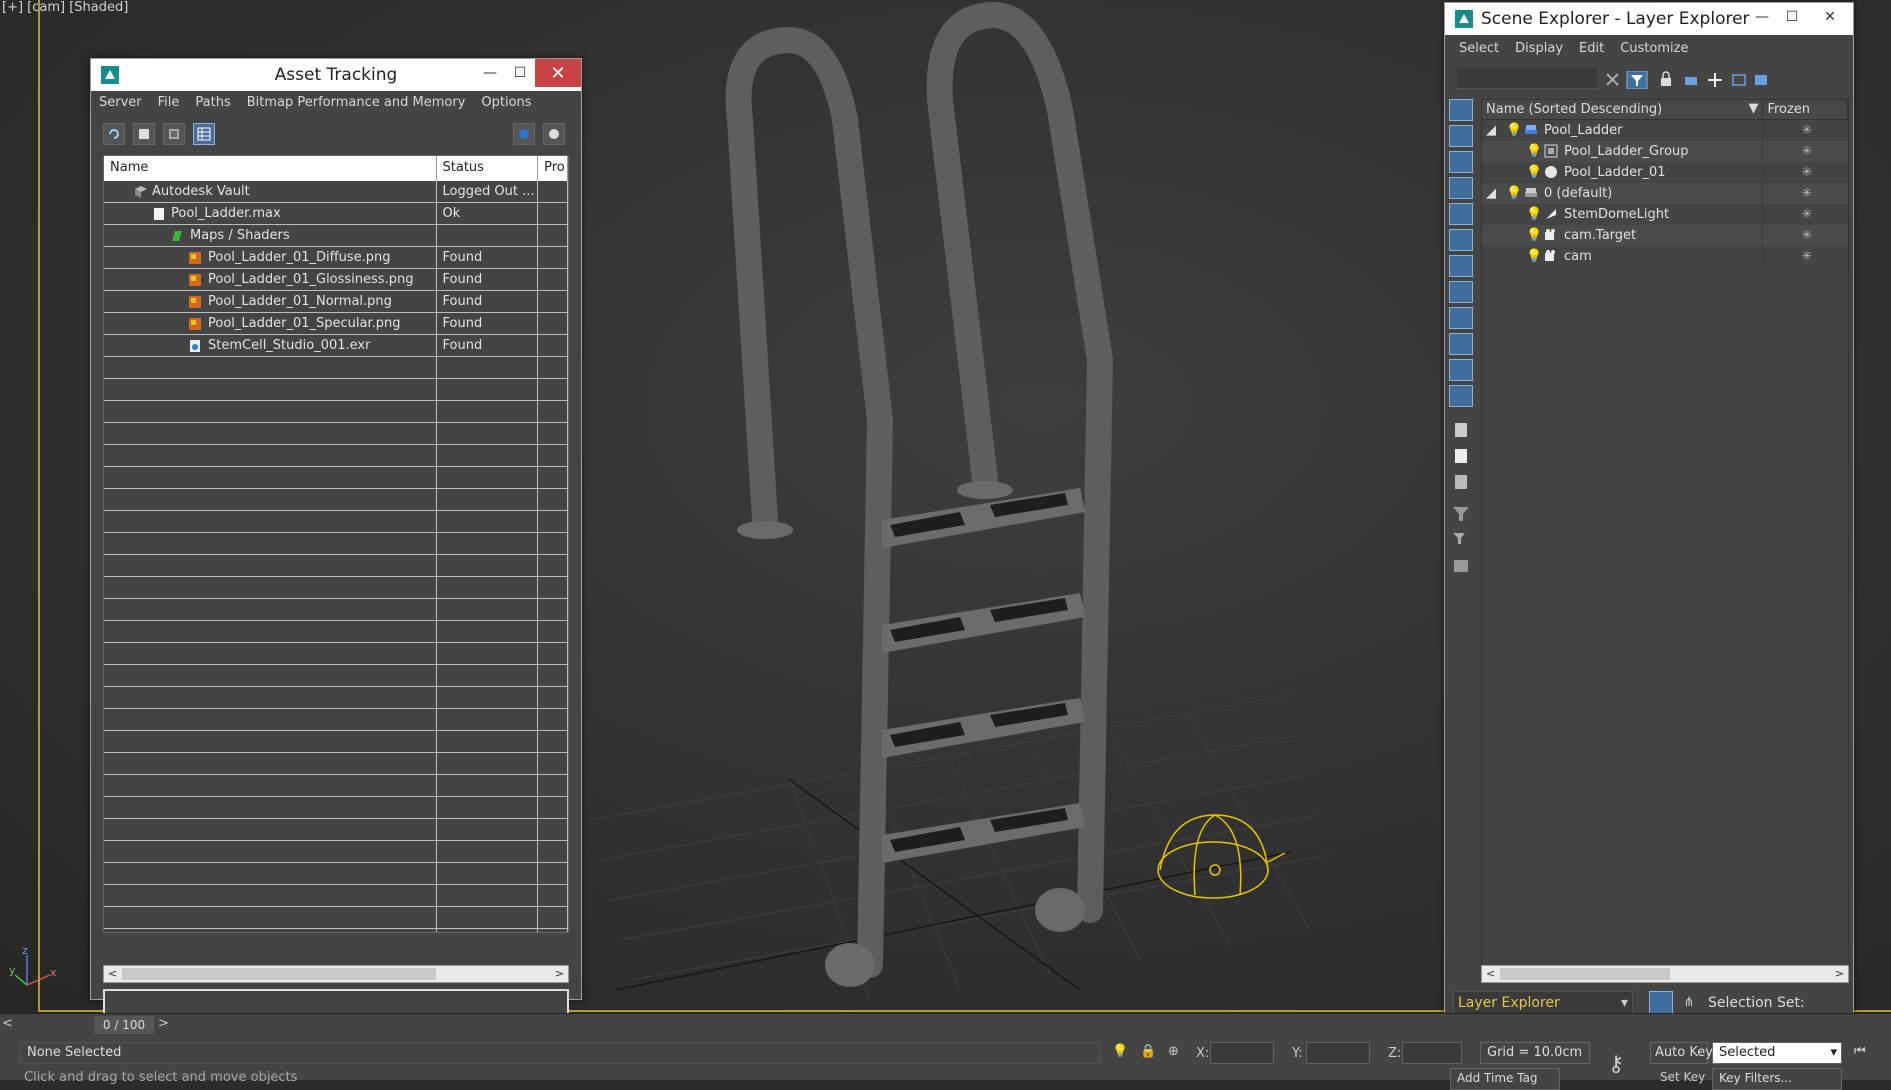 The height and width of the screenshot is (1090, 1891). I want to click on display-hidden-icon, so click(1461, 396).